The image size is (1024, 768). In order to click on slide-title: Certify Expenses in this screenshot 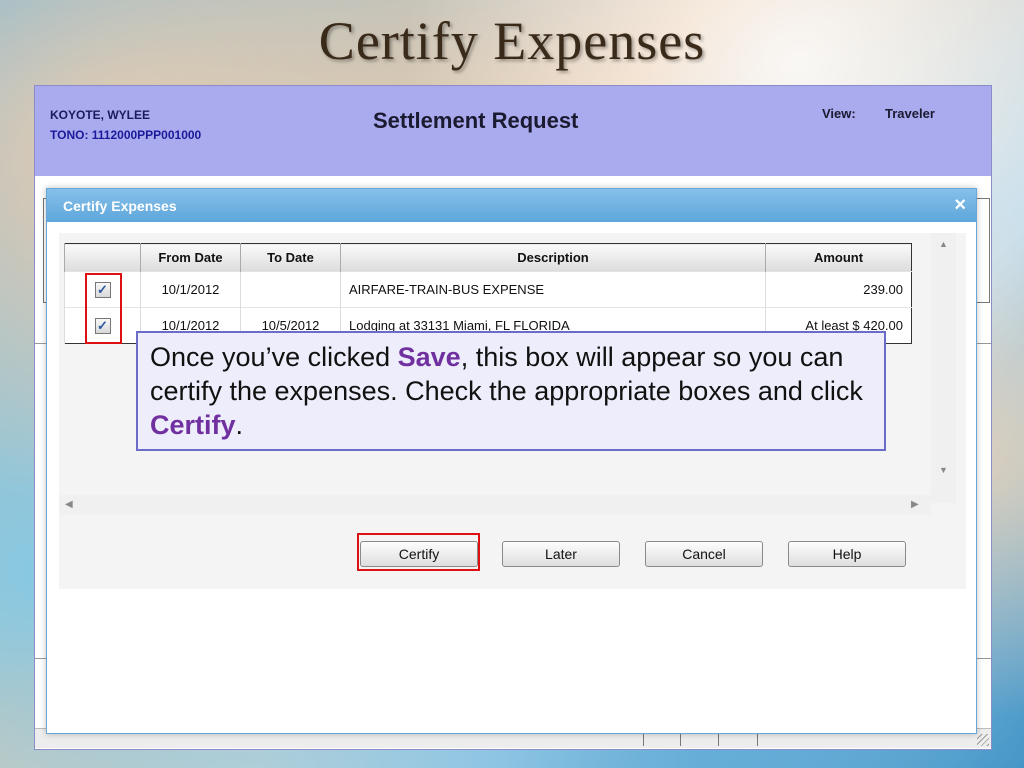, I will do `click(512, 41)`.